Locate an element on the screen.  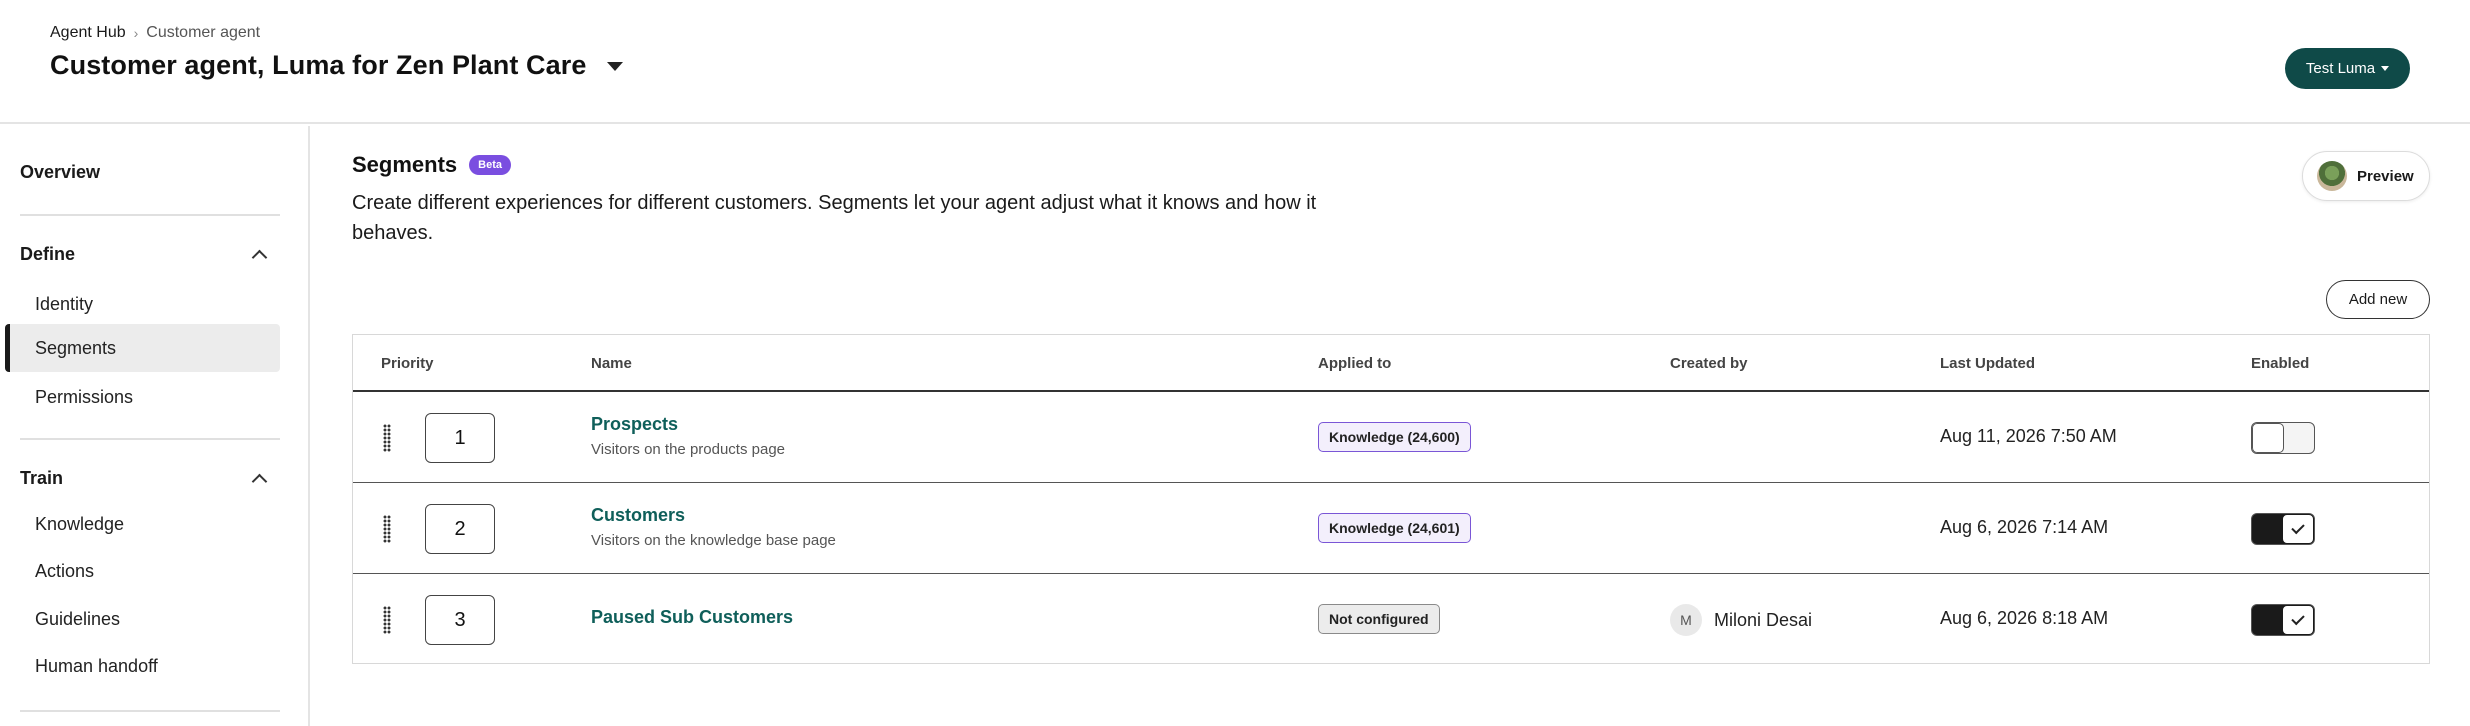
sidebar-item-actions: Actions is located at coordinates (142, 571).